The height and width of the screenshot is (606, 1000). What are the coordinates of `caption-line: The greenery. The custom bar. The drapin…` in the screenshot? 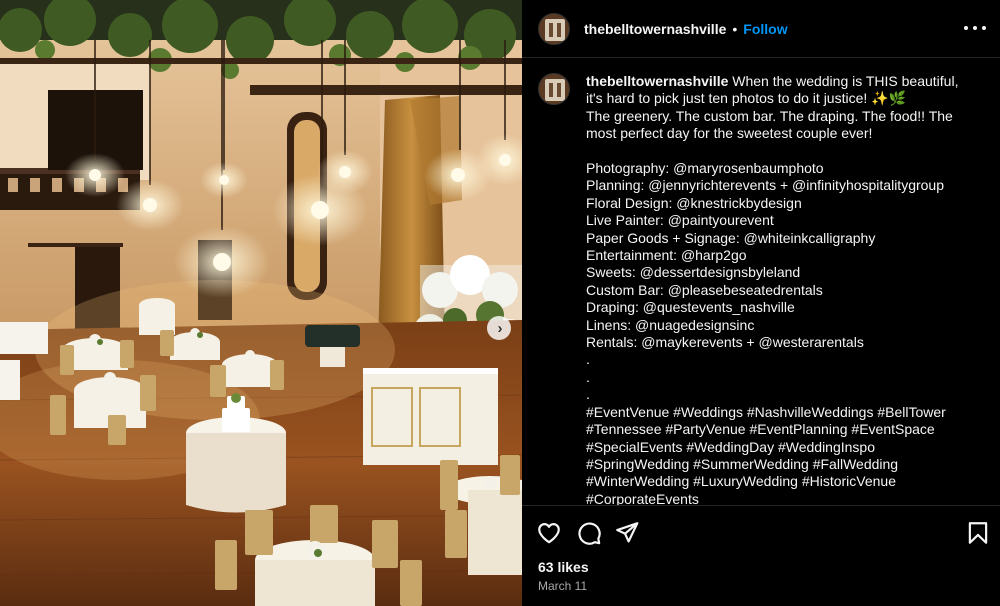 It's located at (769, 115).